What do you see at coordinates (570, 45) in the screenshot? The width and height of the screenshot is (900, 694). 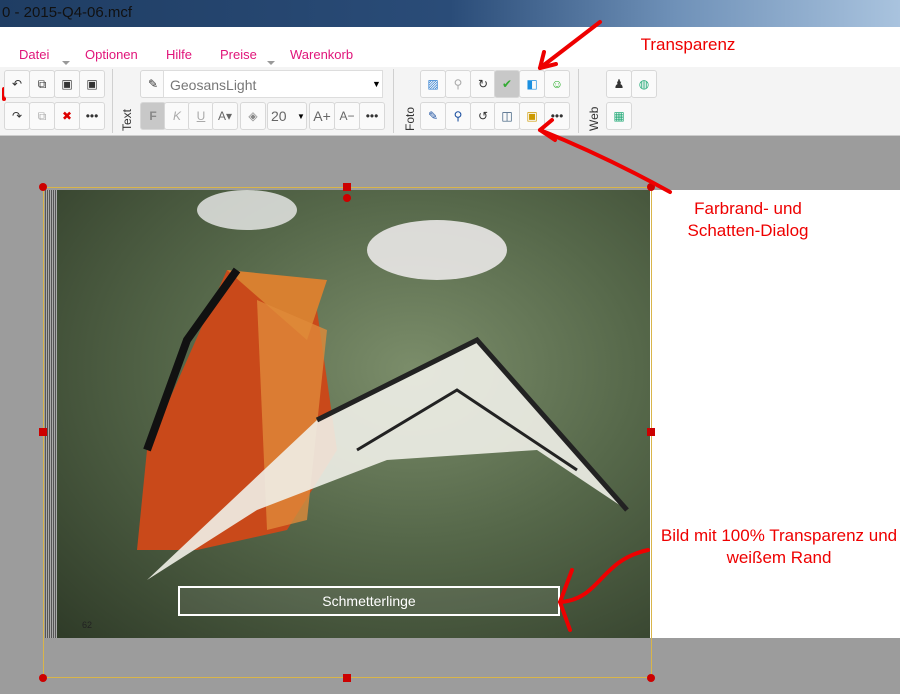 I see `arrow-transparency` at bounding box center [570, 45].